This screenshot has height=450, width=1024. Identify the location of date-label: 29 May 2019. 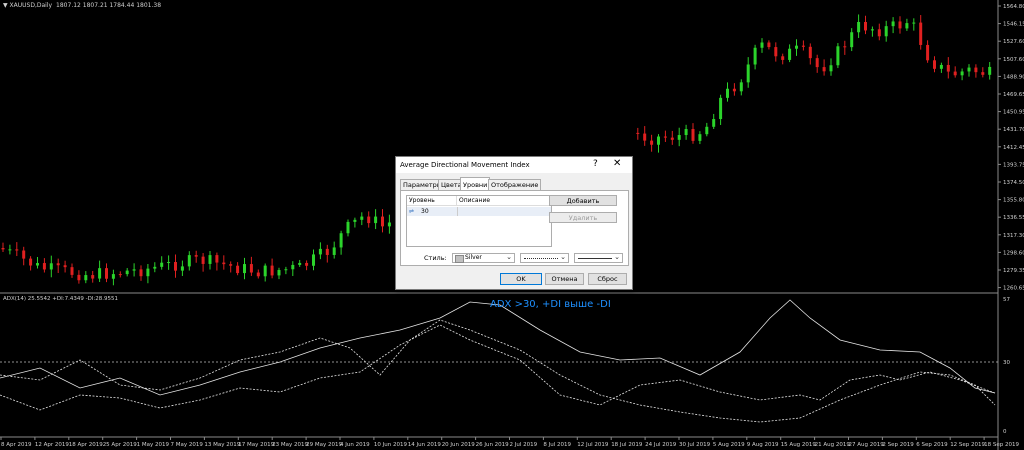
(324, 445).